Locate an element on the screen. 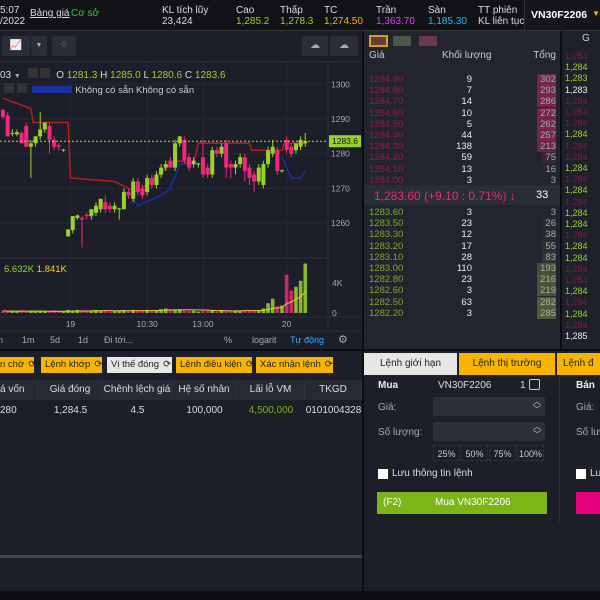  asks-row: 1284.80 7 293 is located at coordinates (462, 91).